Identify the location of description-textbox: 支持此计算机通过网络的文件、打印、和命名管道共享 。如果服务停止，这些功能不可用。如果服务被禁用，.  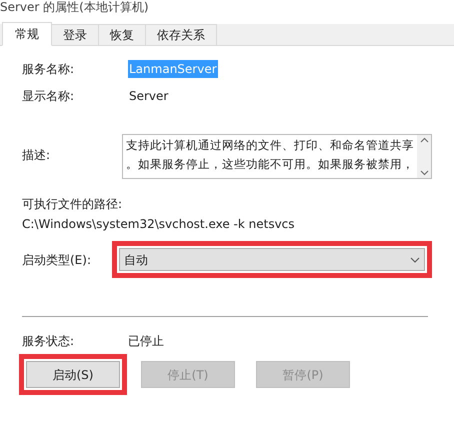
(277, 156).